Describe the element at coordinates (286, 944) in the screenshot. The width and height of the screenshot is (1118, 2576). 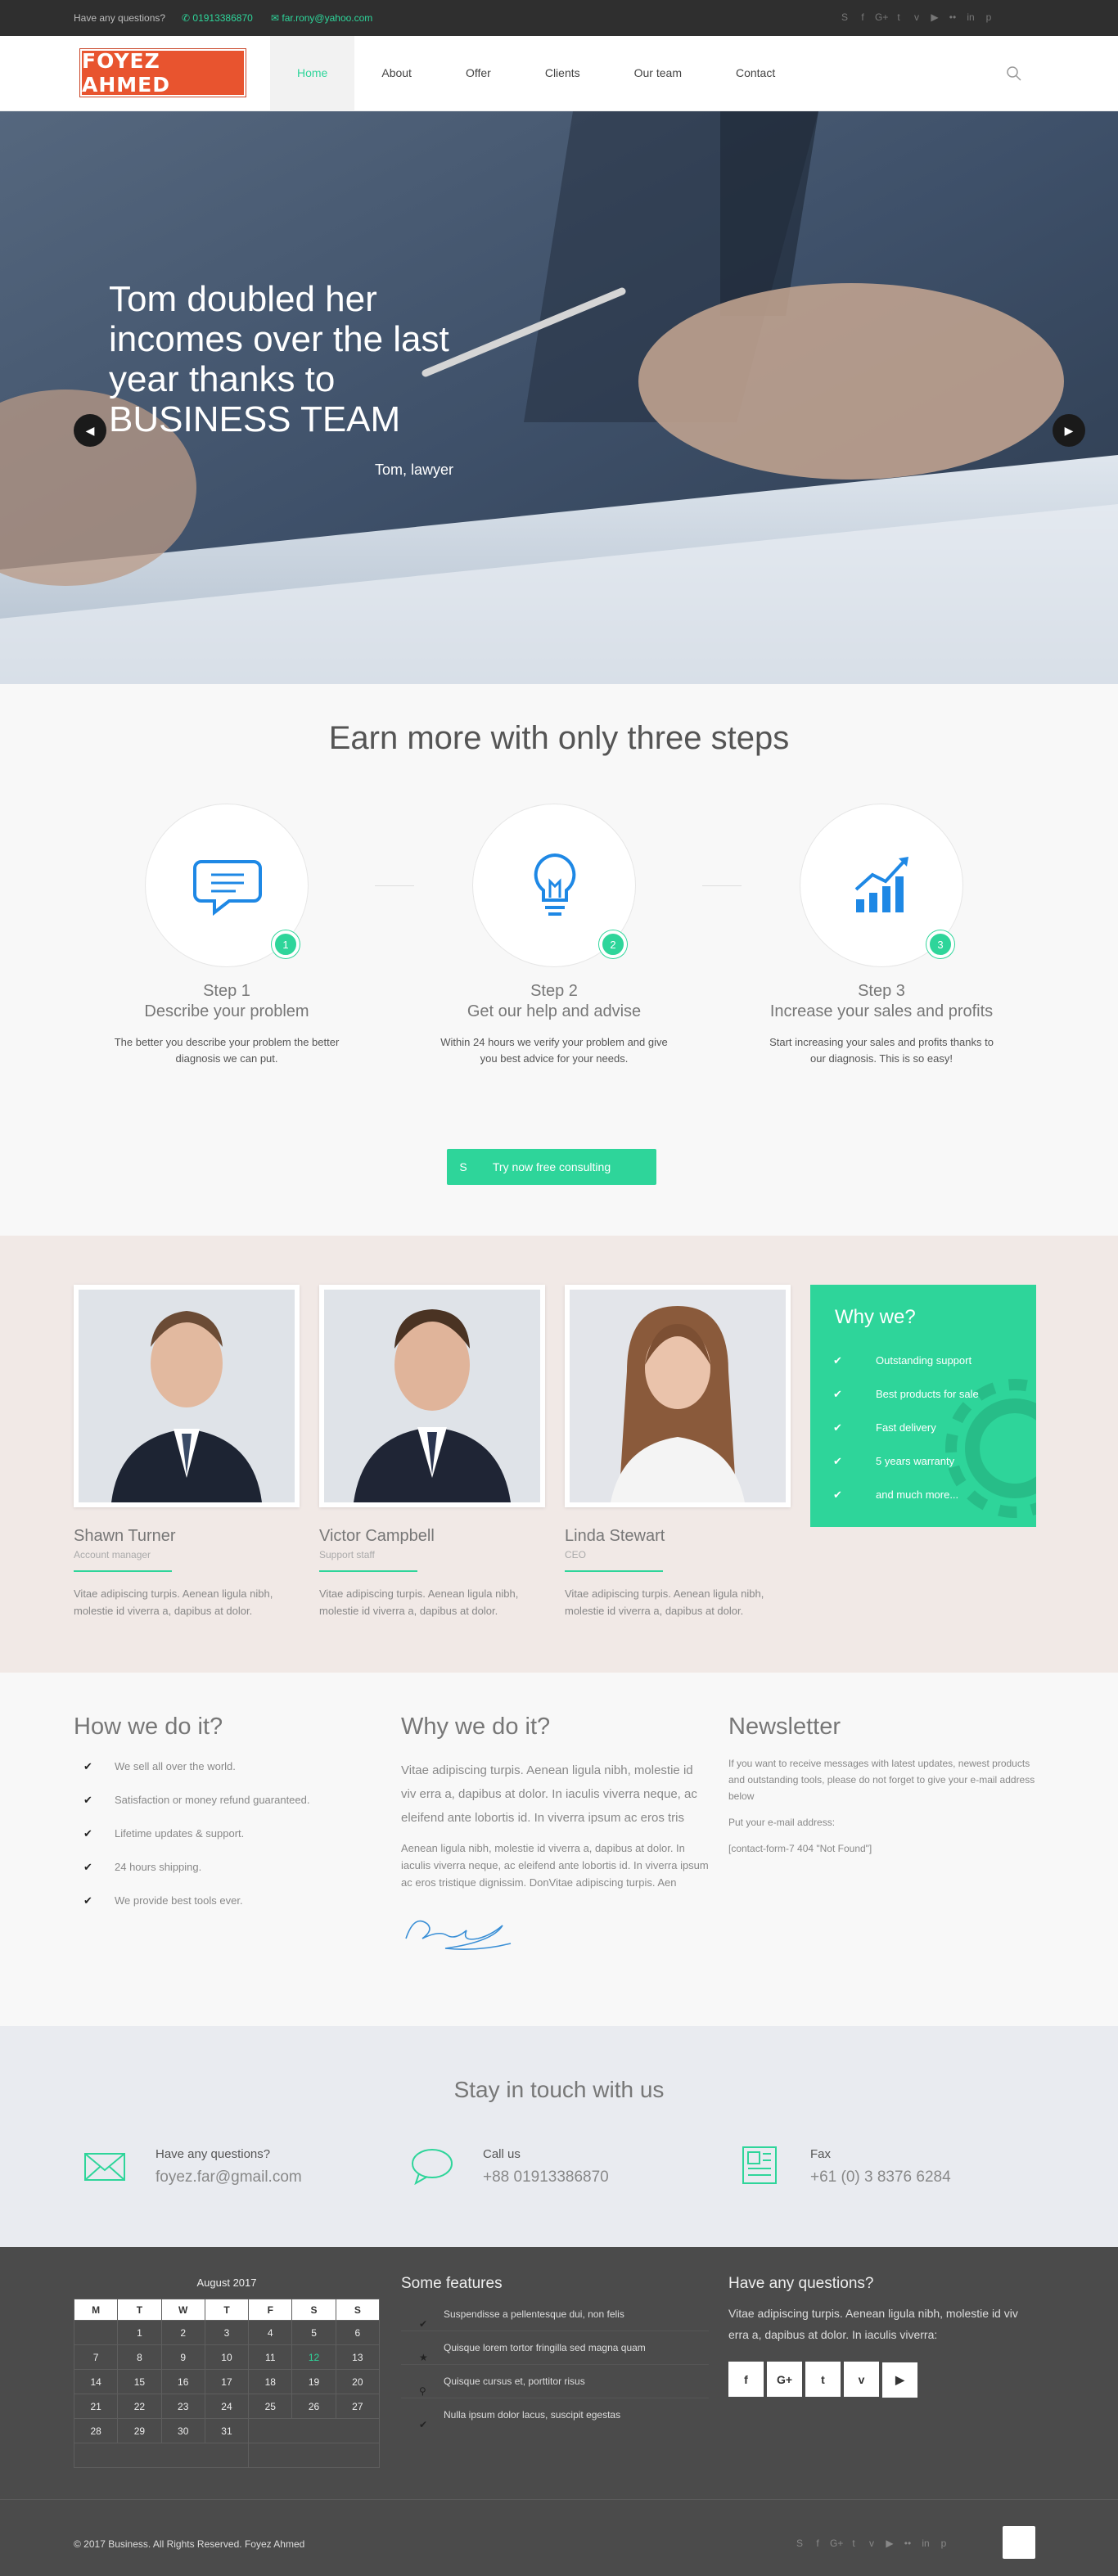
I see `step-number-badge: 1` at that location.